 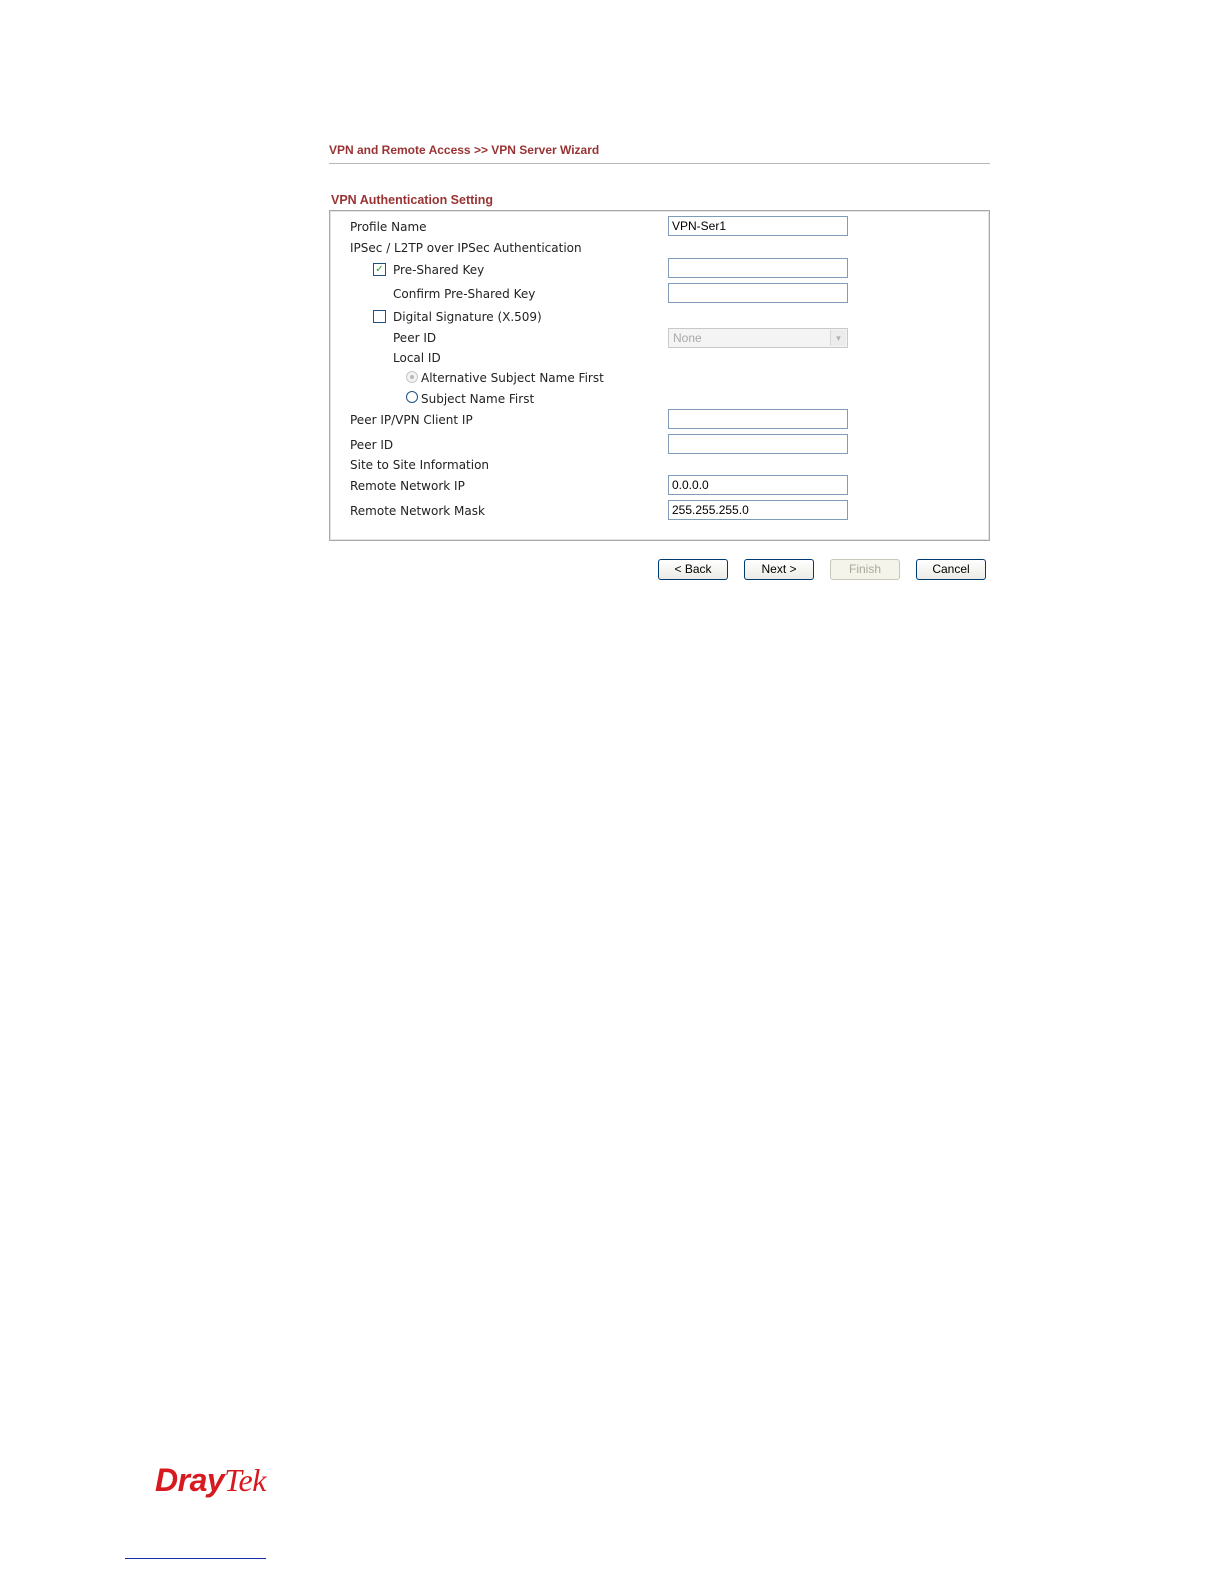 I want to click on site-to-site-label: Site to Site Information, so click(x=420, y=465).